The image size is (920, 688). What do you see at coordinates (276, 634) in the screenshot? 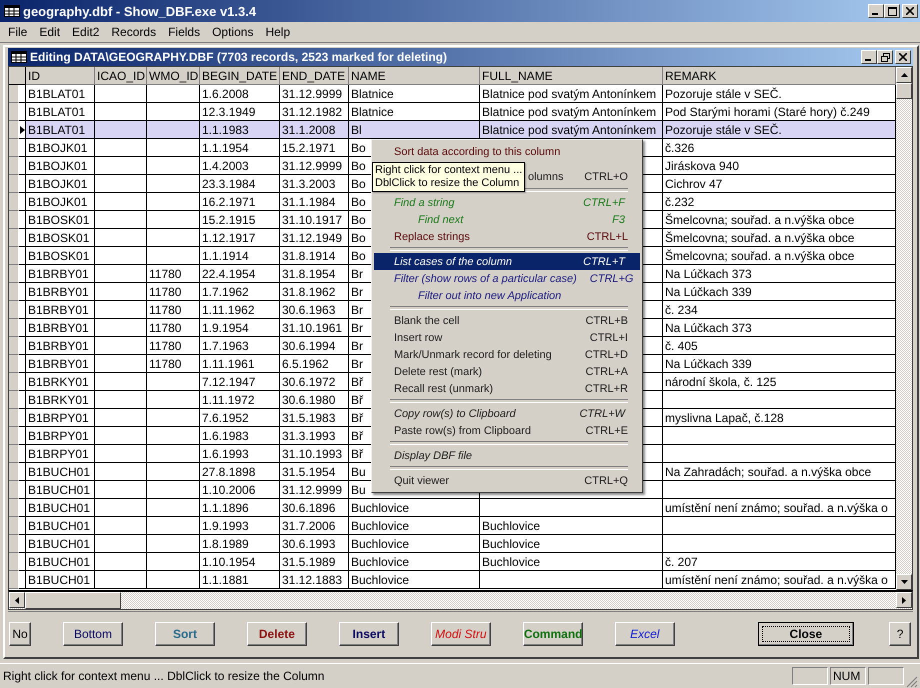
I see `toolbar-button: Delete` at bounding box center [276, 634].